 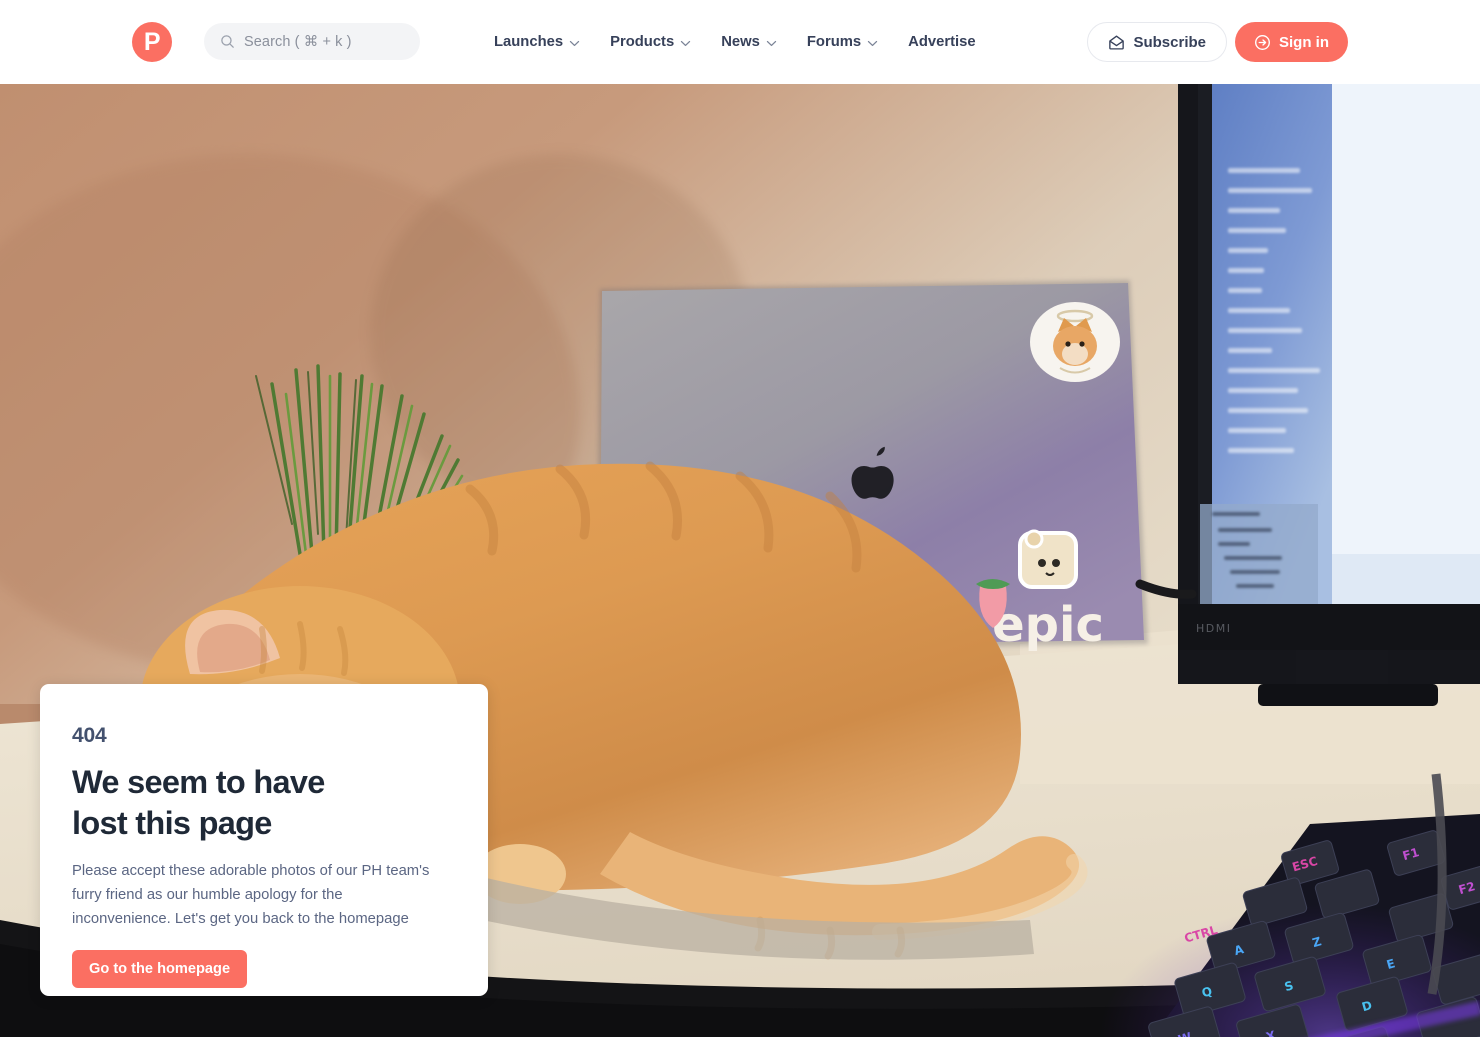 I want to click on subscribe-button: Subscribe, so click(x=1157, y=42).